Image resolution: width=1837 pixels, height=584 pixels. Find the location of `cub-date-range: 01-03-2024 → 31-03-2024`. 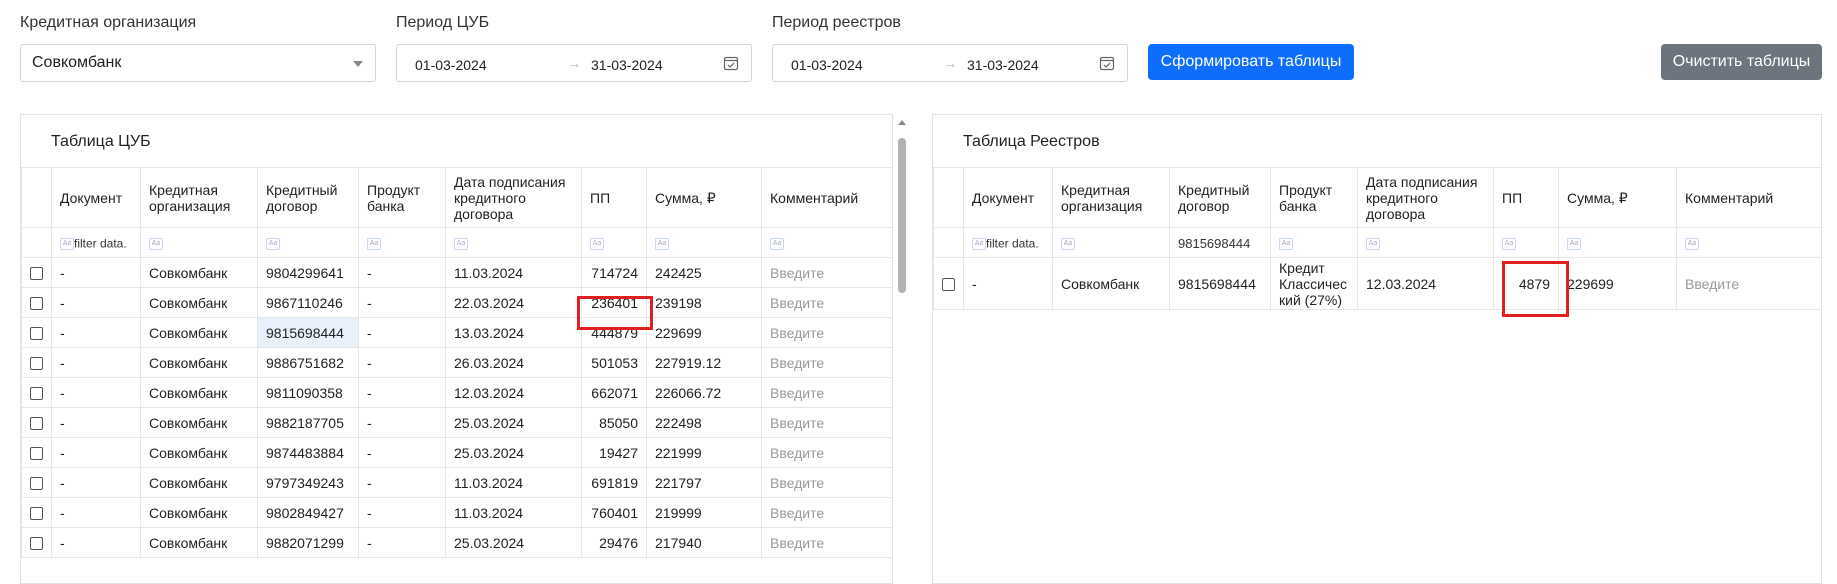

cub-date-range: 01-03-2024 → 31-03-2024 is located at coordinates (574, 63).